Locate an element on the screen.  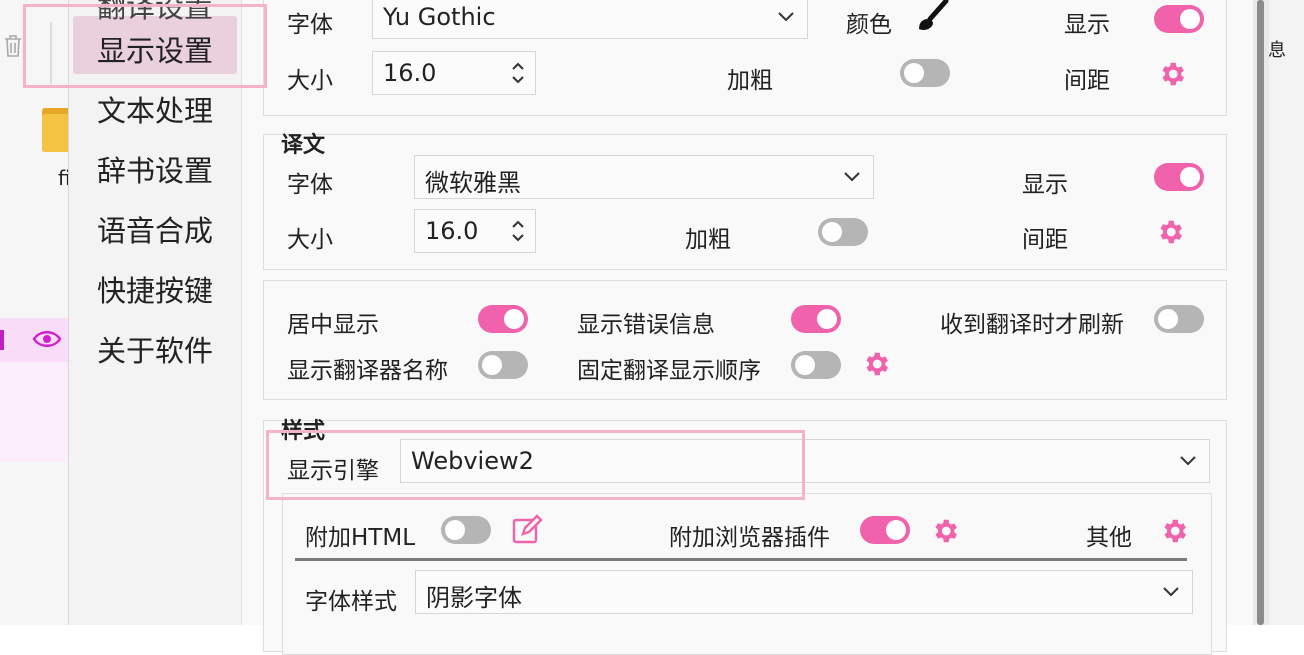
background-app-right: 息 is located at coordinates (1286, 312).